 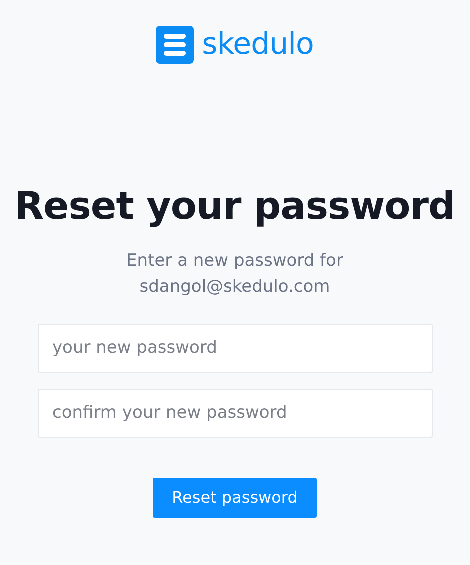 What do you see at coordinates (235, 207) in the screenshot?
I see `page-heading: Reset your password` at bounding box center [235, 207].